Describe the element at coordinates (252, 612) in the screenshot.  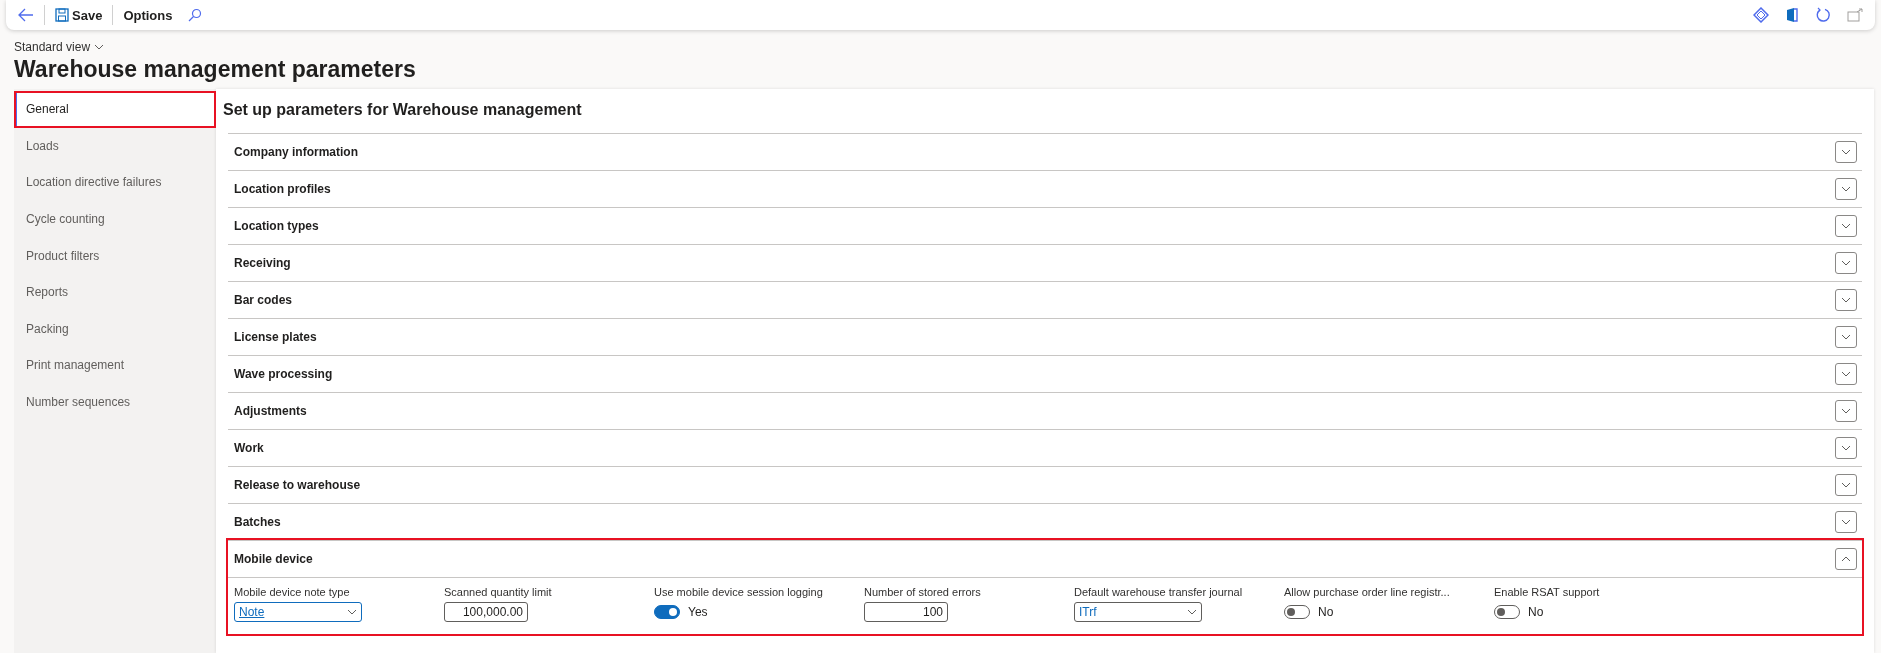
I see `dropdown-value: Note` at that location.